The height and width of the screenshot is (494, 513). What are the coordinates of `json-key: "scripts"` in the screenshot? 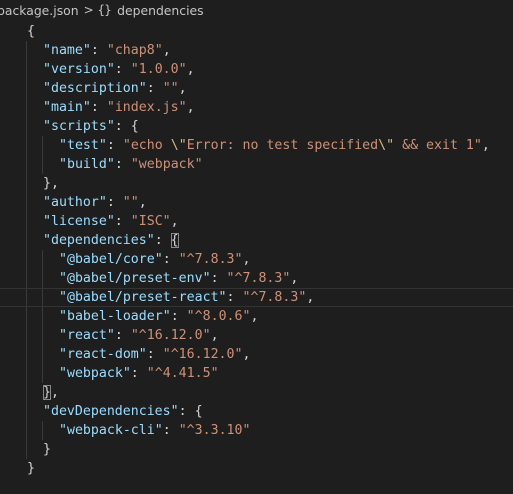 It's located at (79, 126).